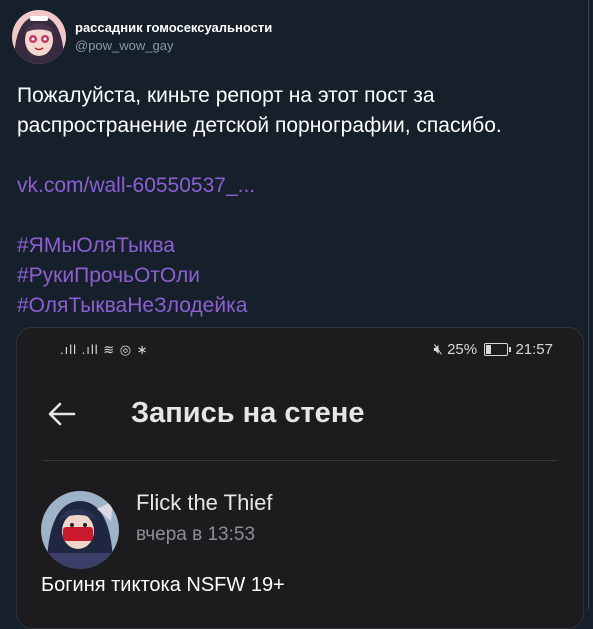 The image size is (593, 629). Describe the element at coordinates (163, 585) in the screenshot. I see `post-text: Богиня тиктока NSFW 19+` at that location.